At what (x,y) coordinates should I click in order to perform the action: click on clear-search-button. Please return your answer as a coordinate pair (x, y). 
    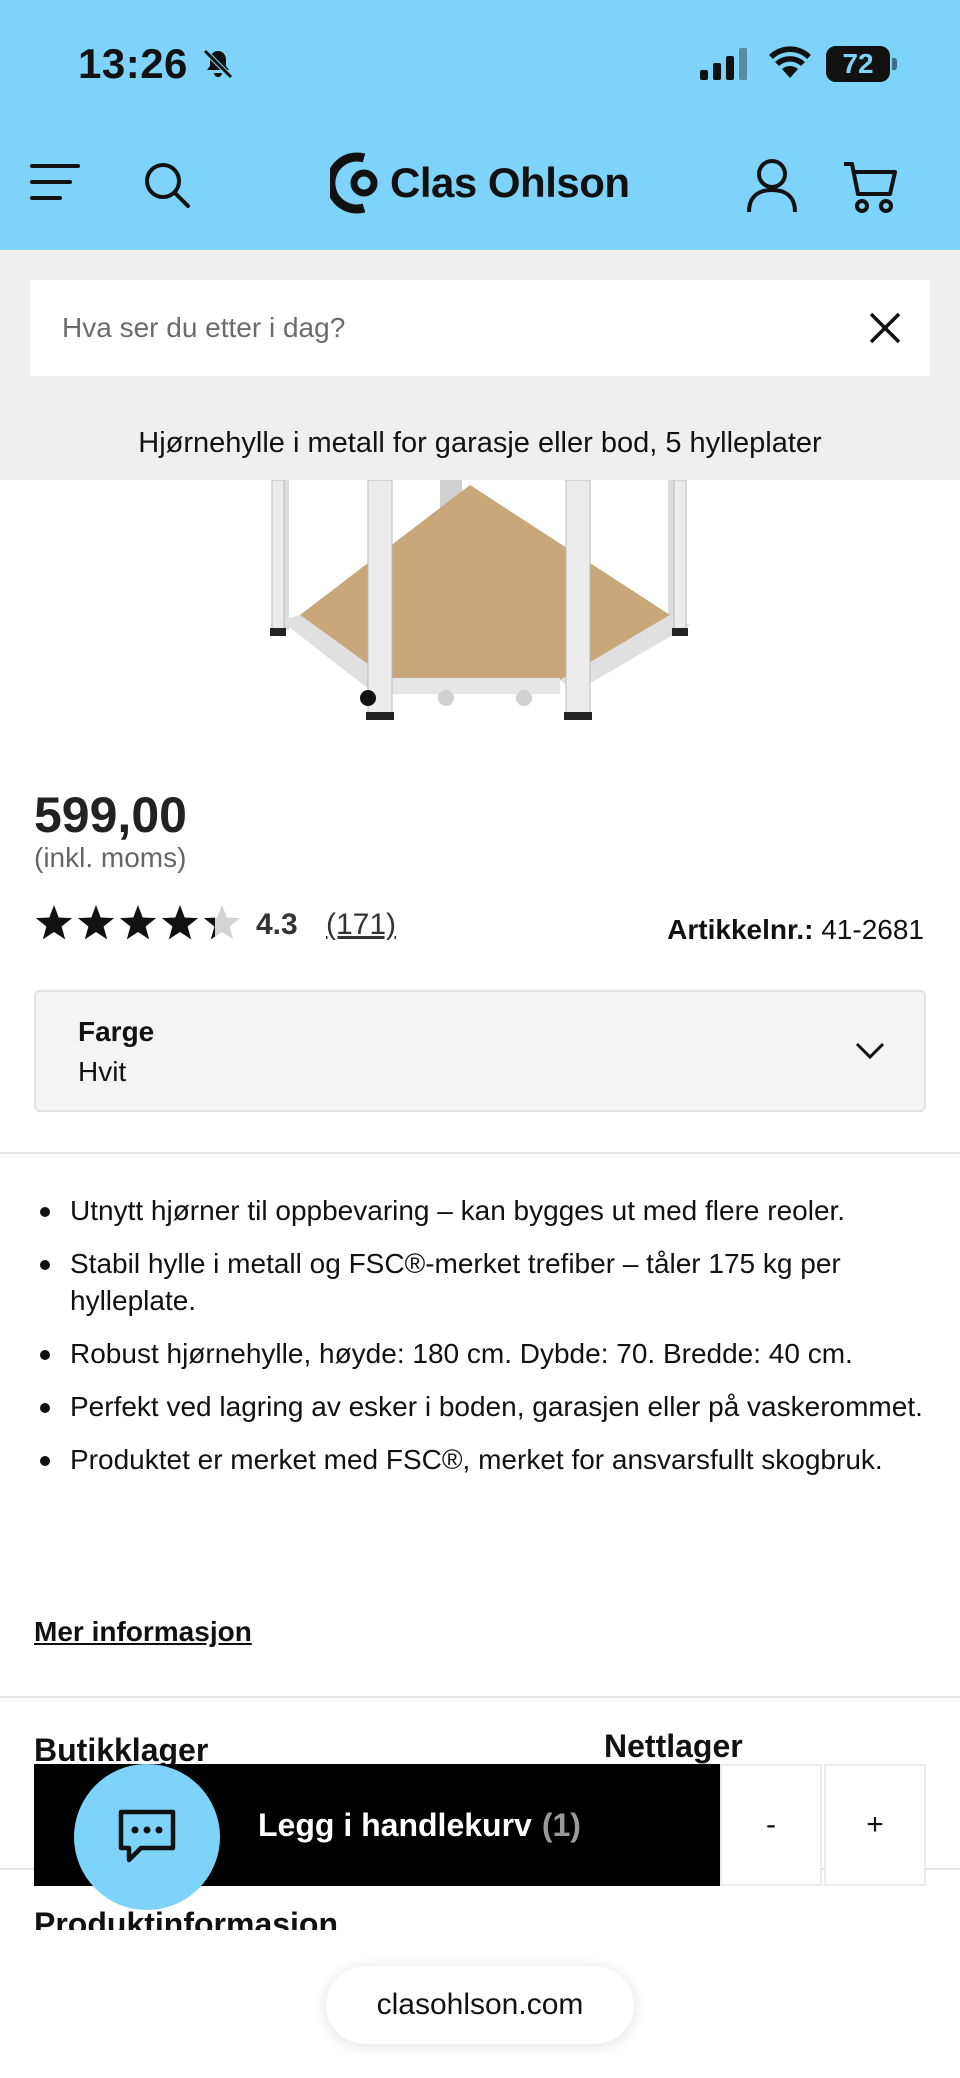
    Looking at the image, I should click on (885, 328).